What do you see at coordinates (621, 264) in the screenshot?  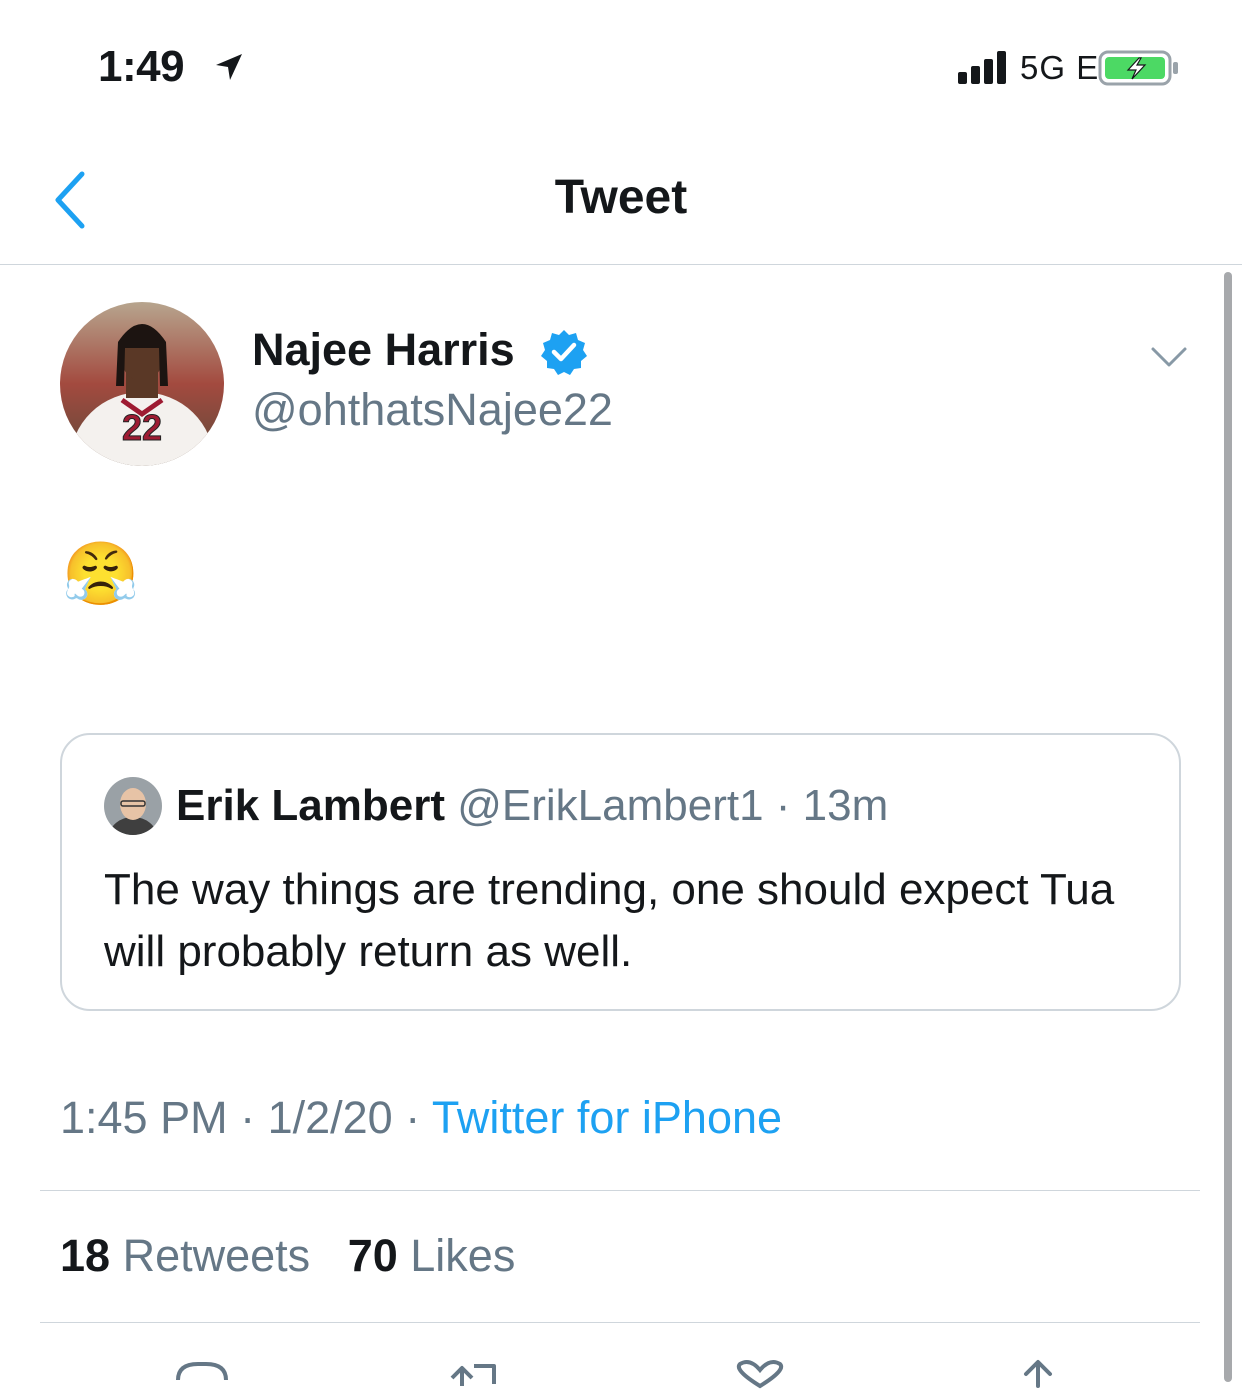 I see `nav-divider` at bounding box center [621, 264].